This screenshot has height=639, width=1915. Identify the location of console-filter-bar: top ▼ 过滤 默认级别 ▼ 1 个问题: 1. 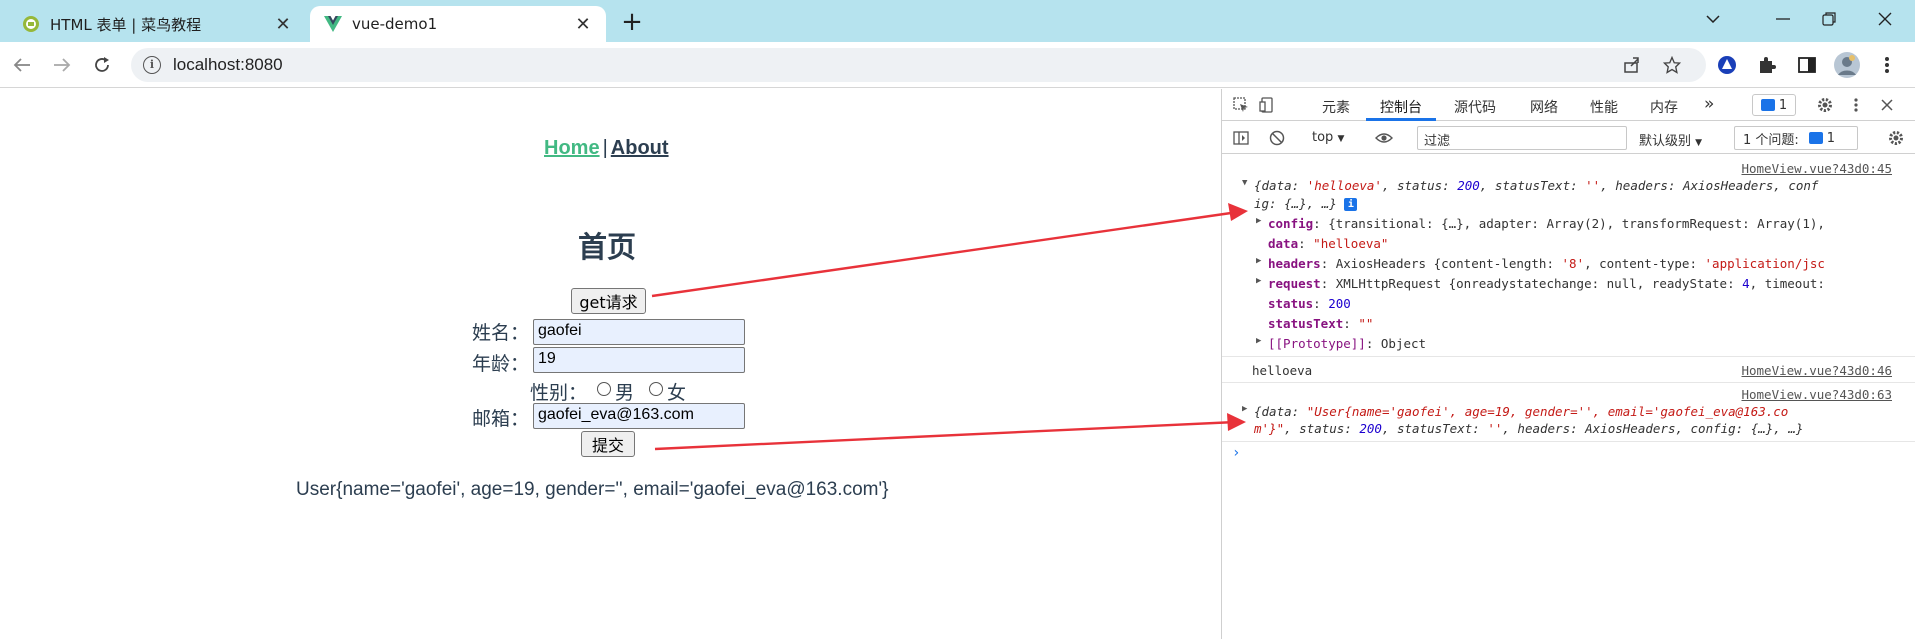
(1568, 138).